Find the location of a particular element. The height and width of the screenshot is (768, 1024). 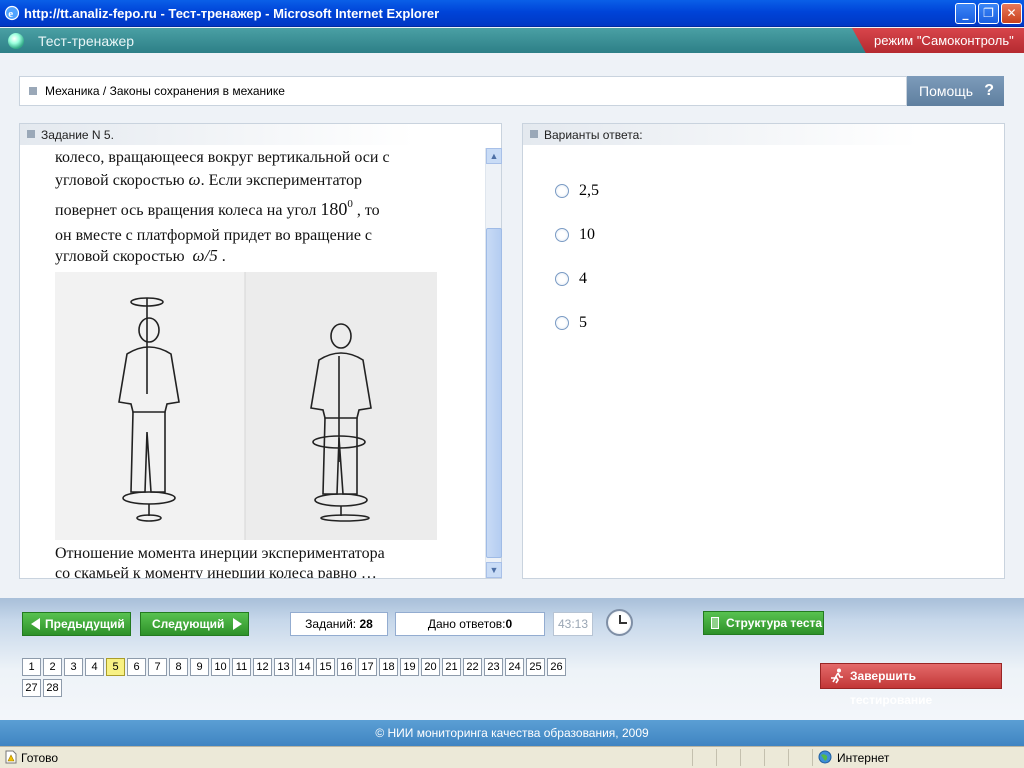

question-number: 22 is located at coordinates (472, 667).